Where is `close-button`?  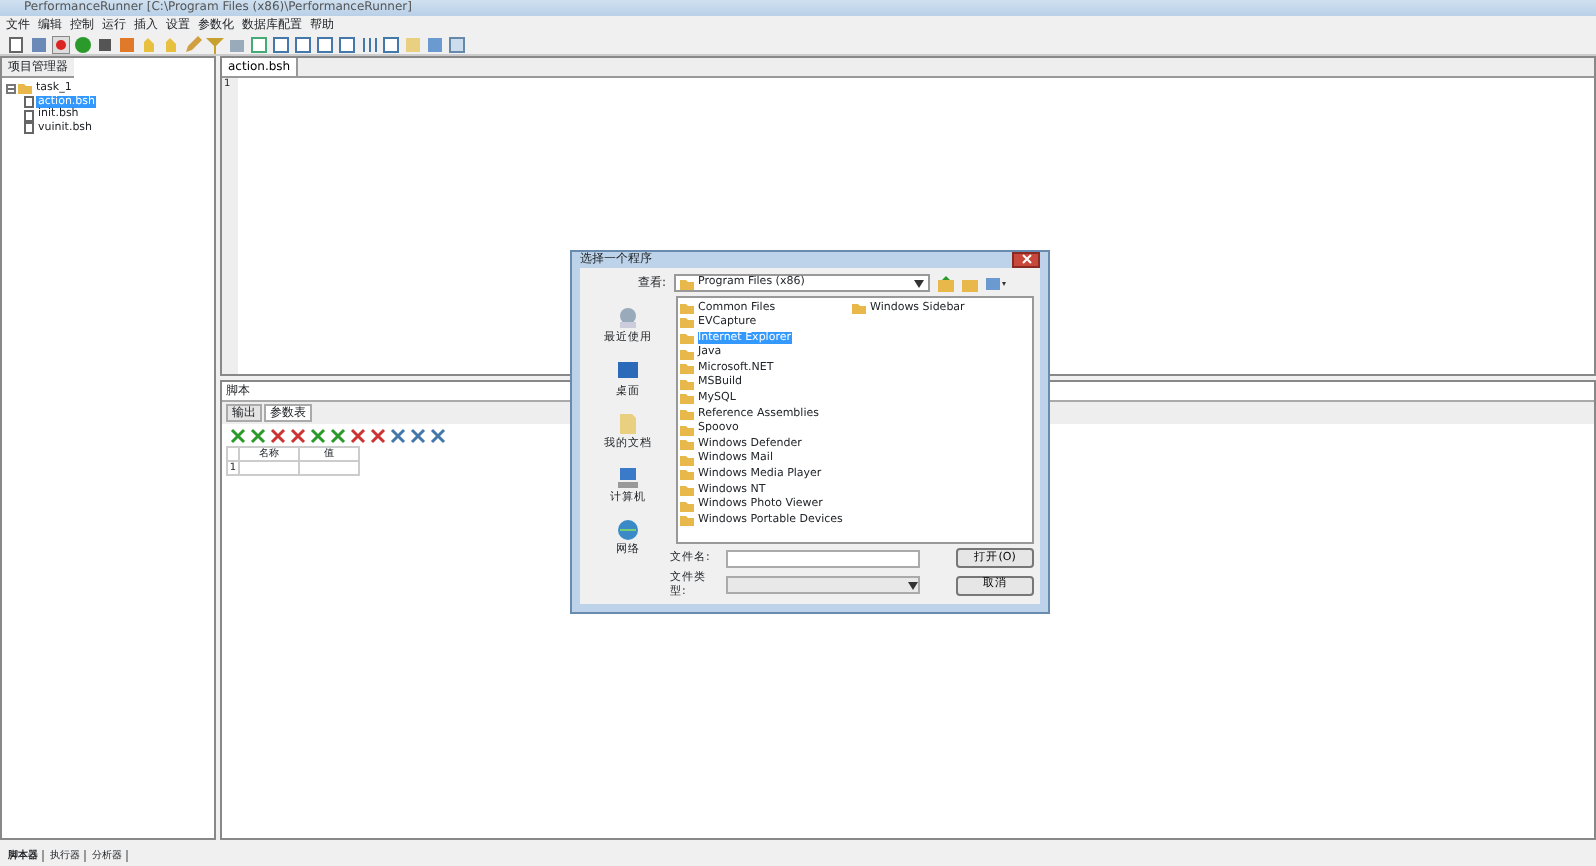
close-button is located at coordinates (1026, 260).